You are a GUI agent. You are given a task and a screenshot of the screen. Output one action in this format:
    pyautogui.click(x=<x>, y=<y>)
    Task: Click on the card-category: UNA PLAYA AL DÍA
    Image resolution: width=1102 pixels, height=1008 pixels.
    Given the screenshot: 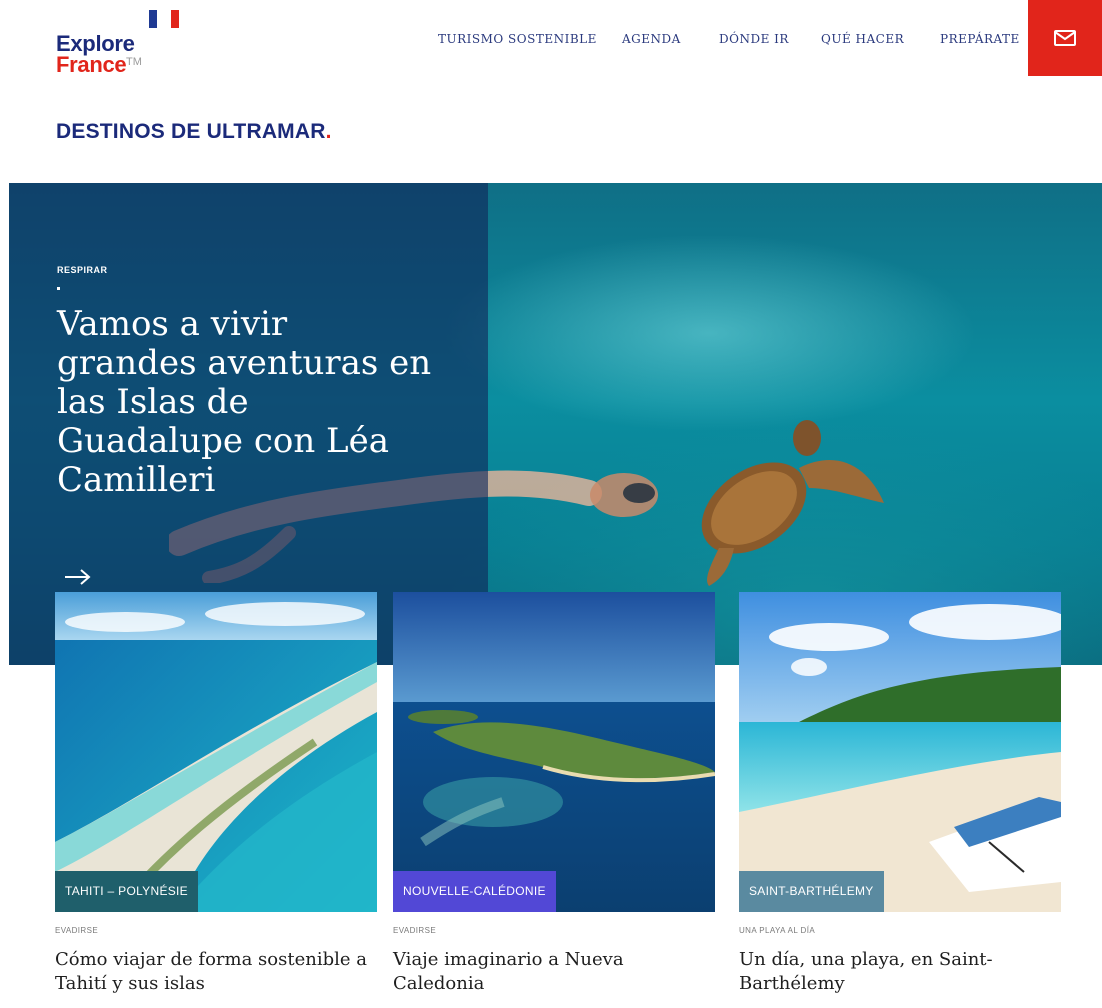 What is the action you would take?
    pyautogui.click(x=777, y=930)
    